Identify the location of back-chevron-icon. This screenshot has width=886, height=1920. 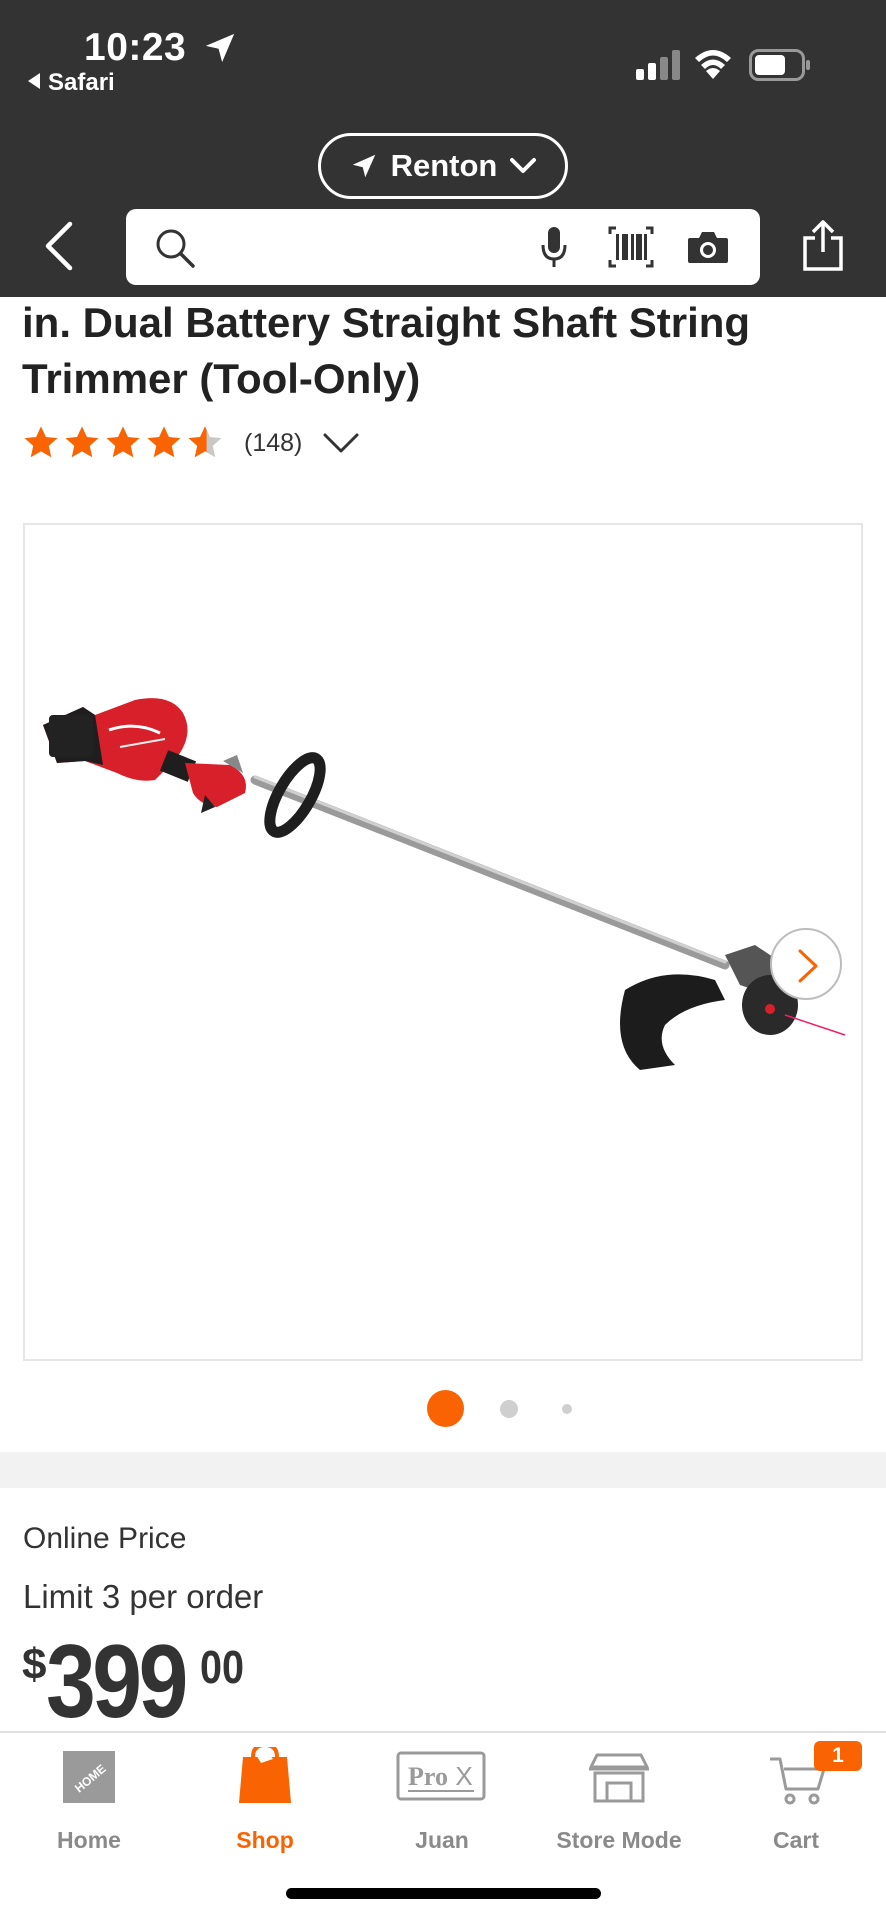
(60, 246).